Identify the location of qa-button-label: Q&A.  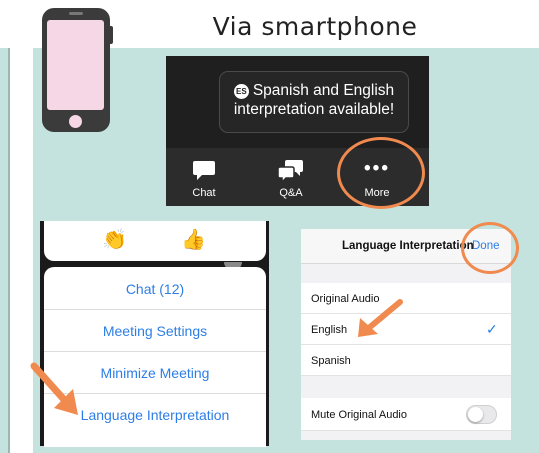
(291, 193).